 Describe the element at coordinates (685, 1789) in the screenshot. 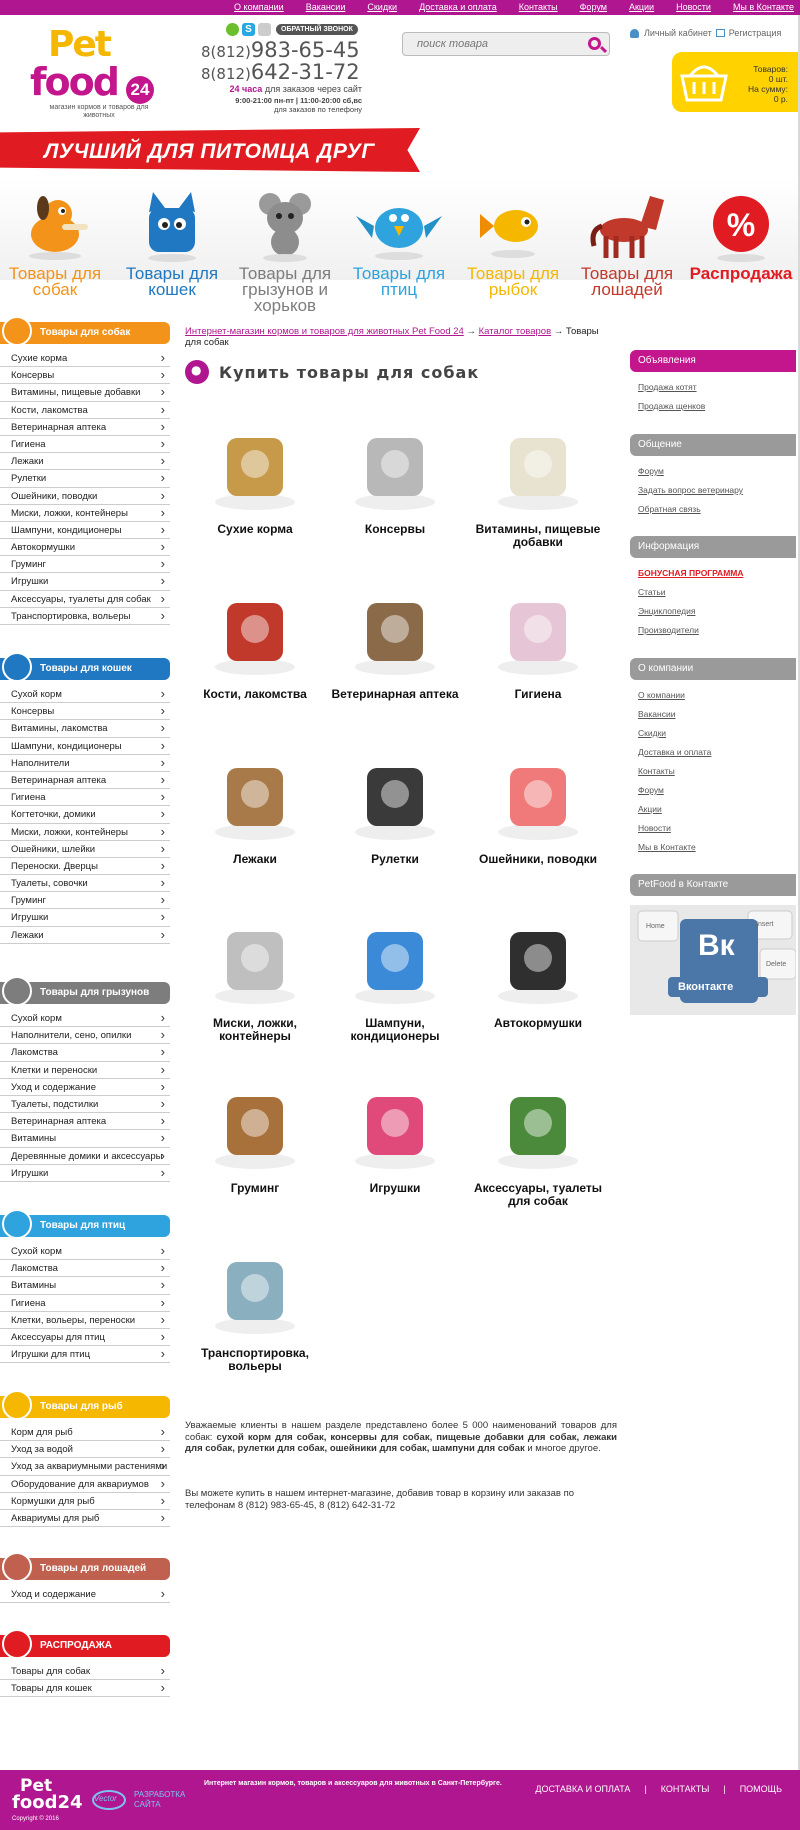

I see `footer-contacts-link: КОНТАКТЫ` at that location.